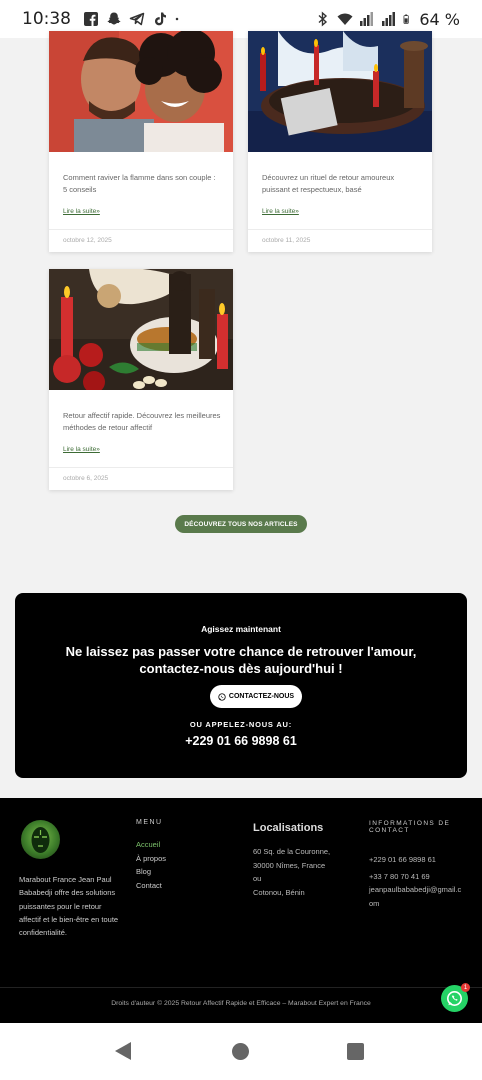 The height and width of the screenshot is (1080, 482). I want to click on contact-info-title: INFORMATIONS DE CONTACT, so click(410, 827).